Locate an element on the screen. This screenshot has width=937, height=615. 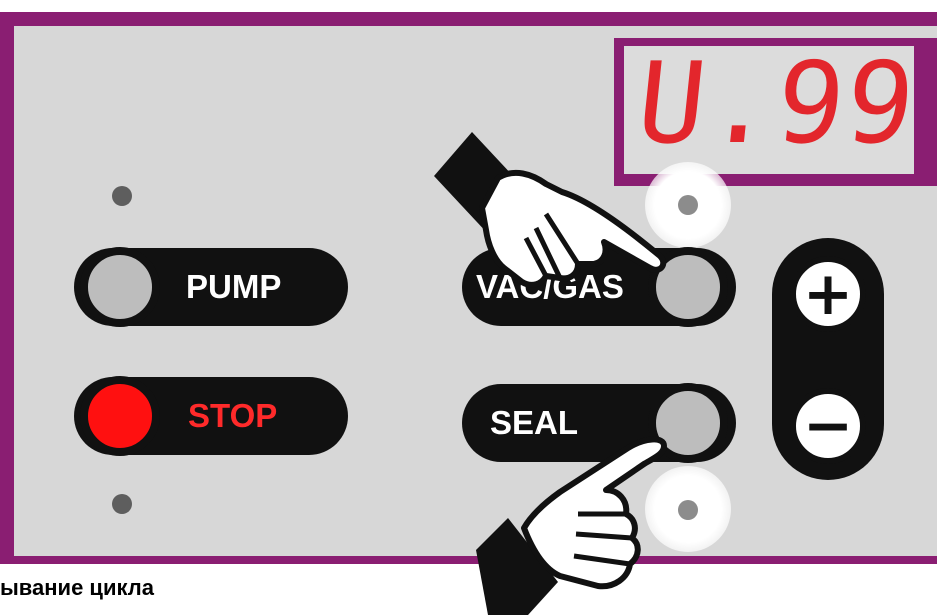
caption-text: ывание цикла is located at coordinates (77, 587).